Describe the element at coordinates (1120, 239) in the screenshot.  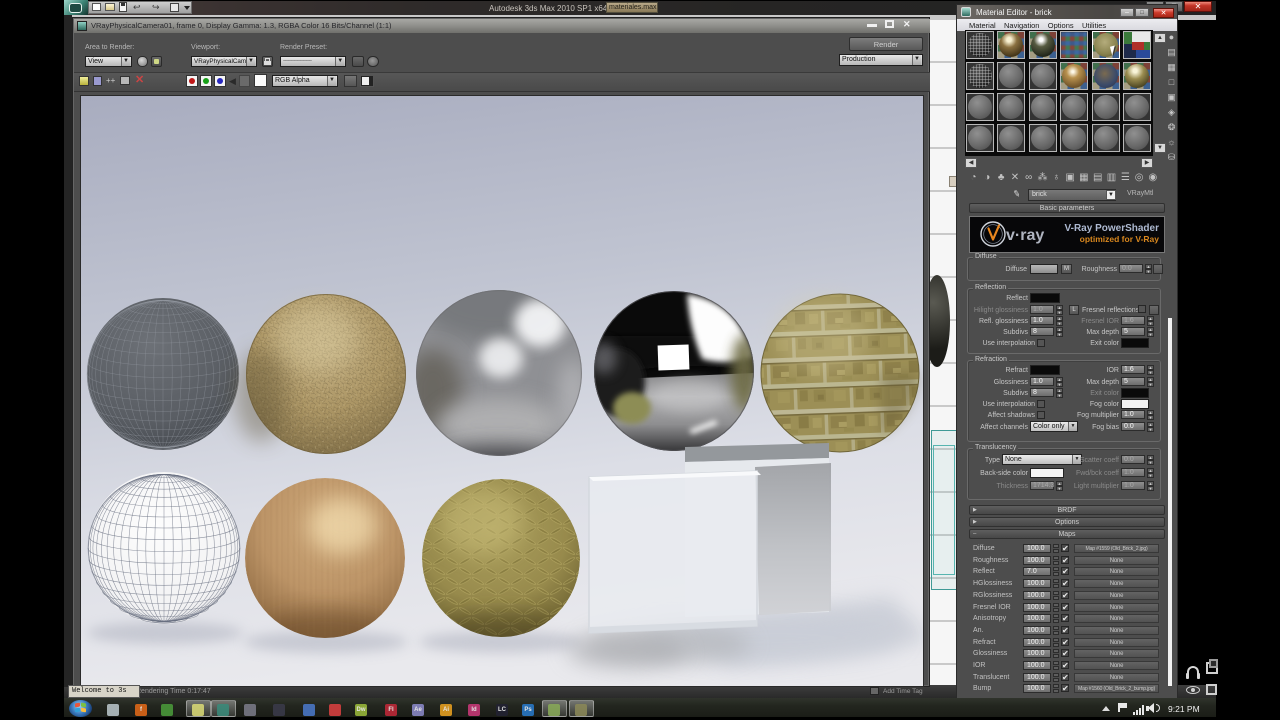
I see `svg-text: optimized for V-Ray` at that location.